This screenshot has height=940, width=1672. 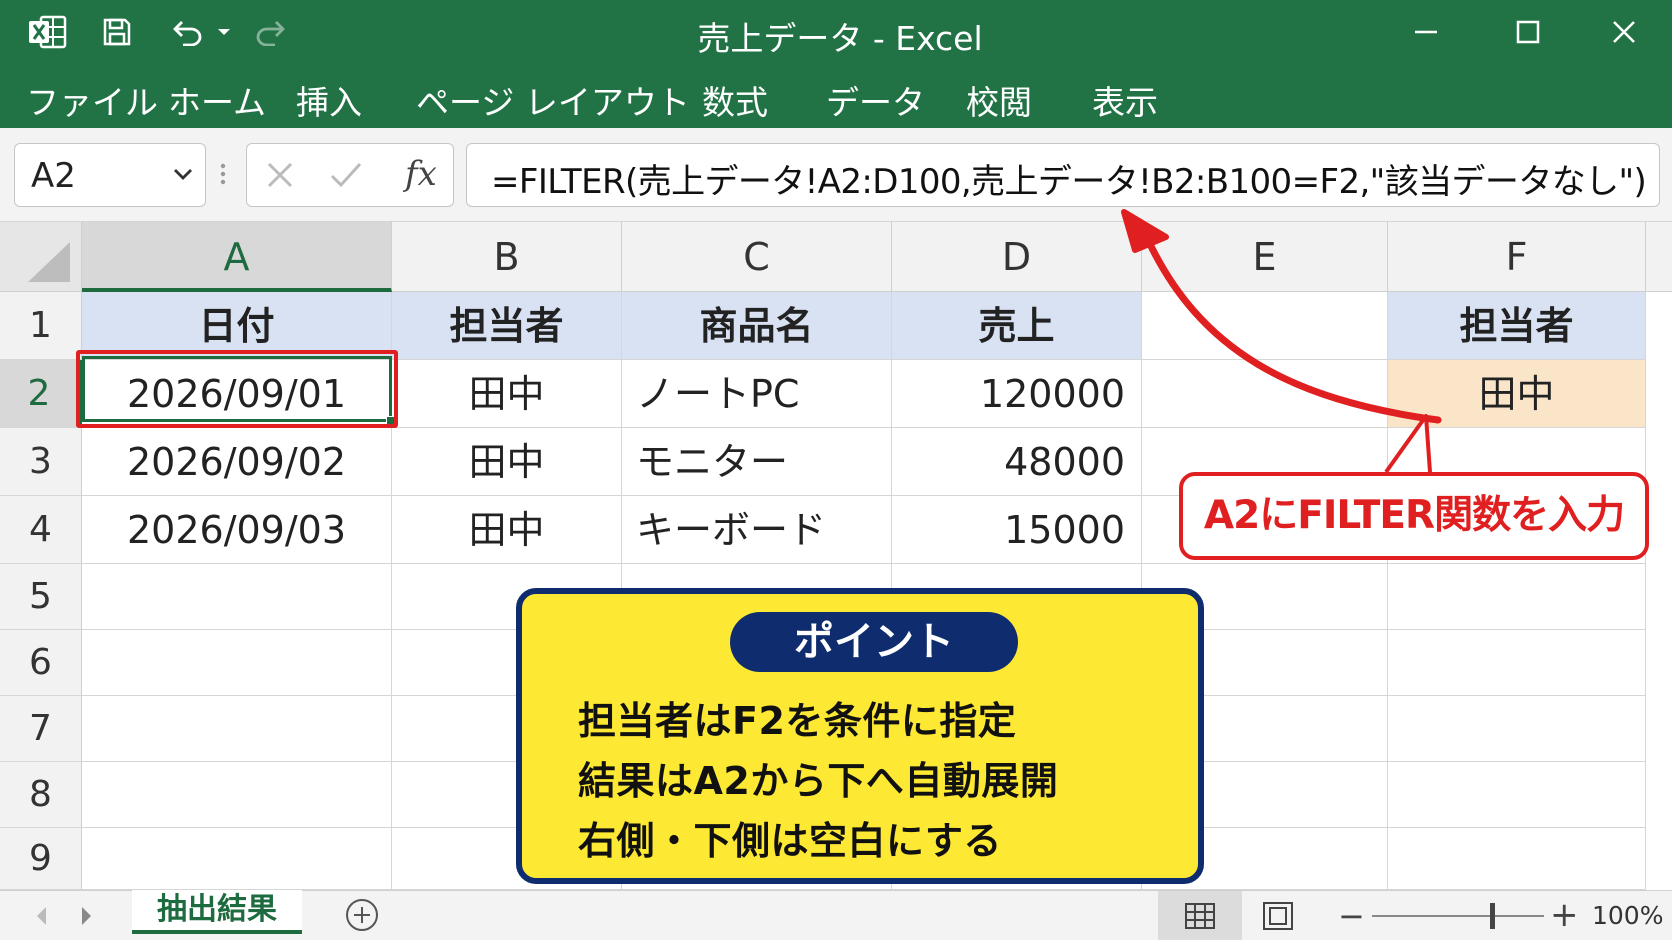 What do you see at coordinates (421, 174) in the screenshot?
I see `insert-function-icon: fx` at bounding box center [421, 174].